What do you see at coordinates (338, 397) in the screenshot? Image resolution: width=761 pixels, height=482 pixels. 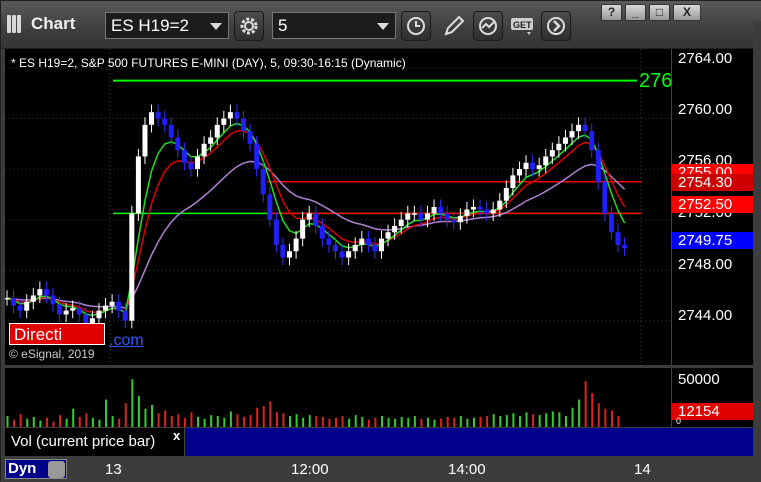 I see `volume-panel` at bounding box center [338, 397].